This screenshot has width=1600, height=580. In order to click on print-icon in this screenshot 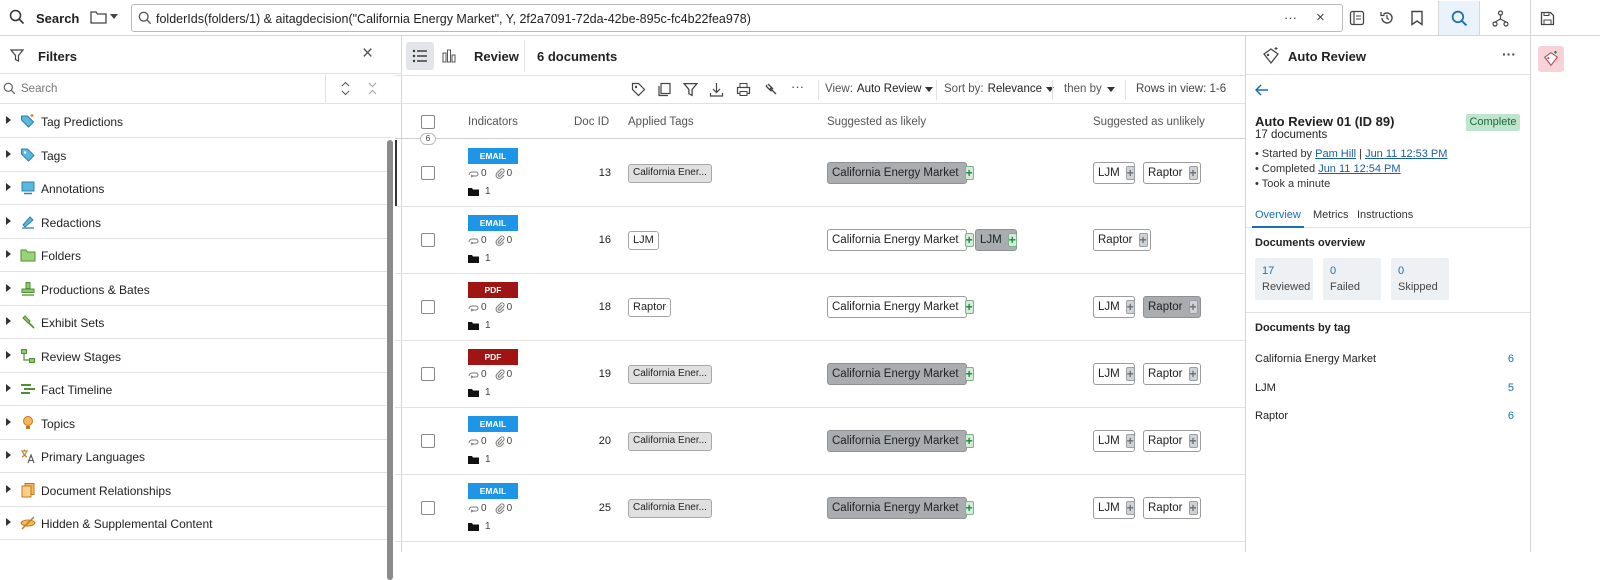, I will do `click(743, 89)`.